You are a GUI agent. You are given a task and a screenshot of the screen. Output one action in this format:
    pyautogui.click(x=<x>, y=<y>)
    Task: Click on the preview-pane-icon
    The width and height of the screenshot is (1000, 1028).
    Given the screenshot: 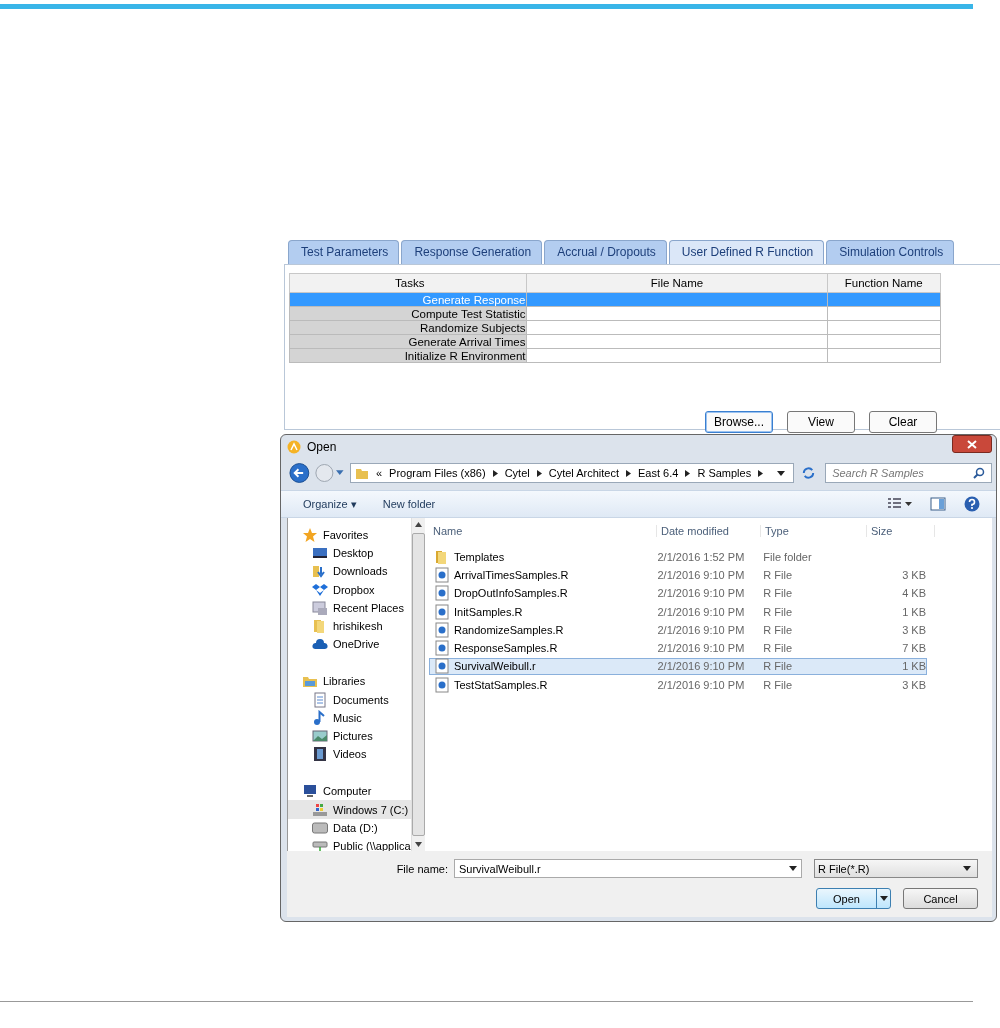 What is the action you would take?
    pyautogui.click(x=938, y=504)
    